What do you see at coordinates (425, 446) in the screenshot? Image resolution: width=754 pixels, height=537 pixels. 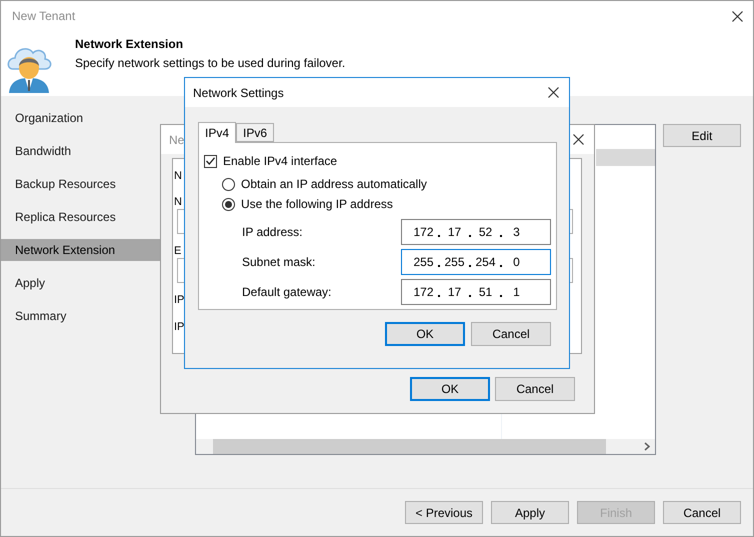 I see `horizontal-scrollbar` at bounding box center [425, 446].